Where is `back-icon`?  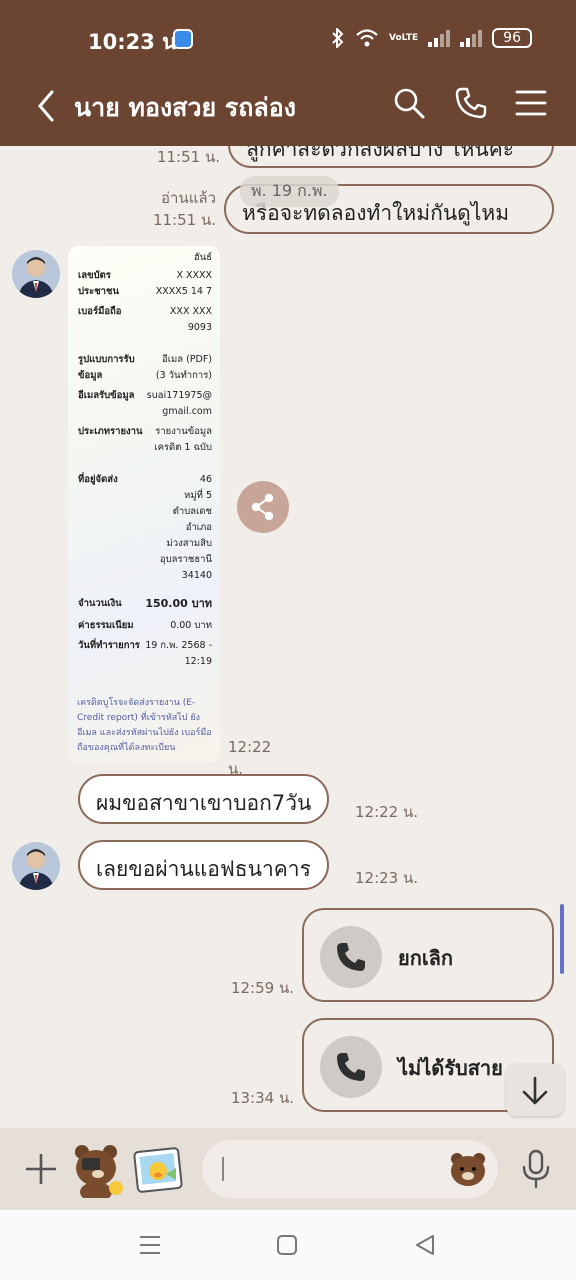 back-icon is located at coordinates (425, 1245).